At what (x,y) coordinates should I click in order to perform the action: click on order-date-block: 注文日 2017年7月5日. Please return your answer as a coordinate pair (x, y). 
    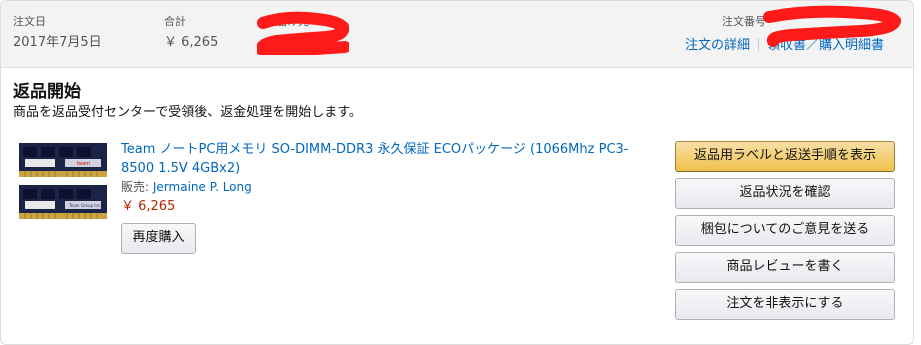
    Looking at the image, I should click on (57, 33).